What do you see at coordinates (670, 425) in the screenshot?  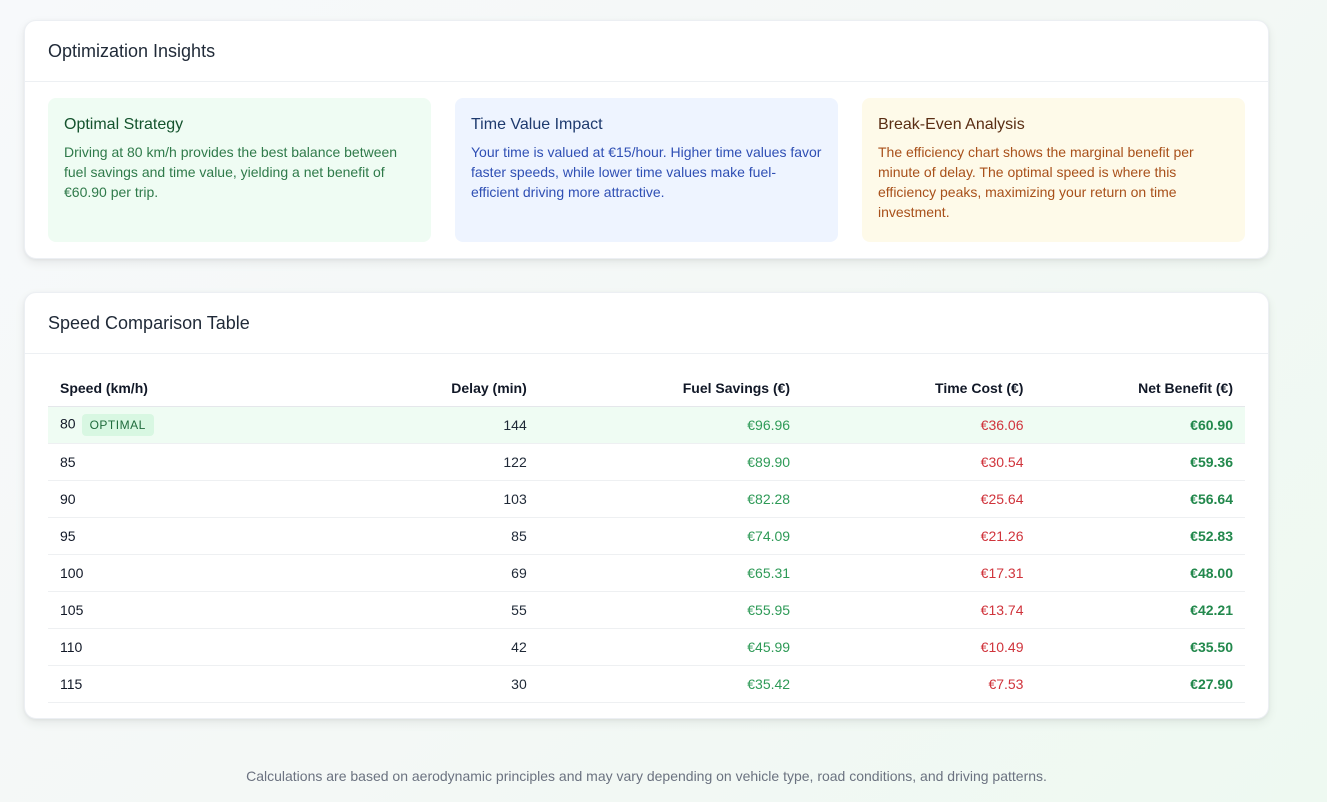 I see `cell-fuel-savings: €96.96` at bounding box center [670, 425].